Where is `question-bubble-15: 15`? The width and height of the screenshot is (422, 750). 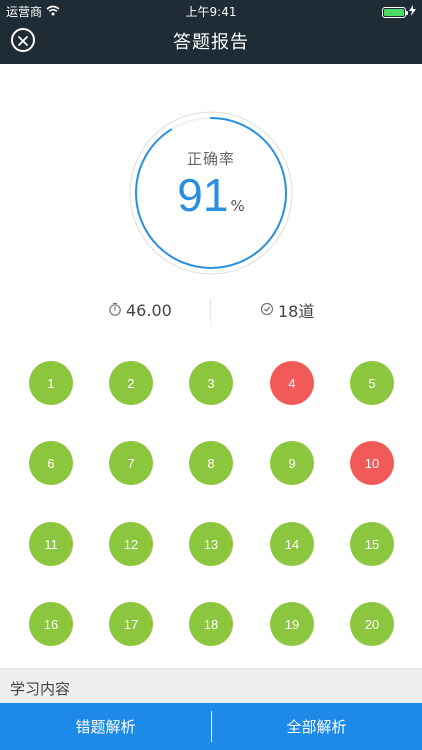
question-bubble-15: 15 is located at coordinates (372, 544).